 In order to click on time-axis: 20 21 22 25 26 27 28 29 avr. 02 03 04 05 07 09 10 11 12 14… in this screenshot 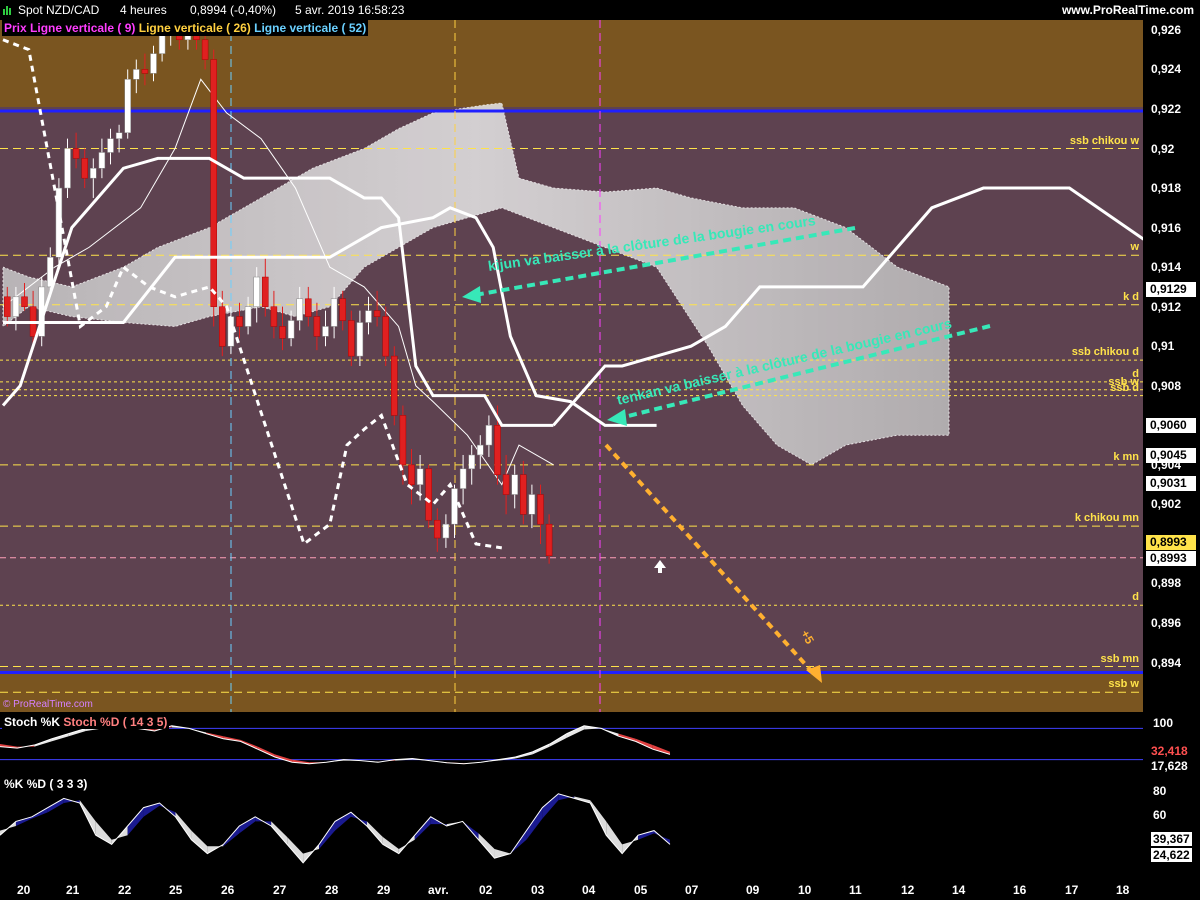, I will do `click(600, 889)`.